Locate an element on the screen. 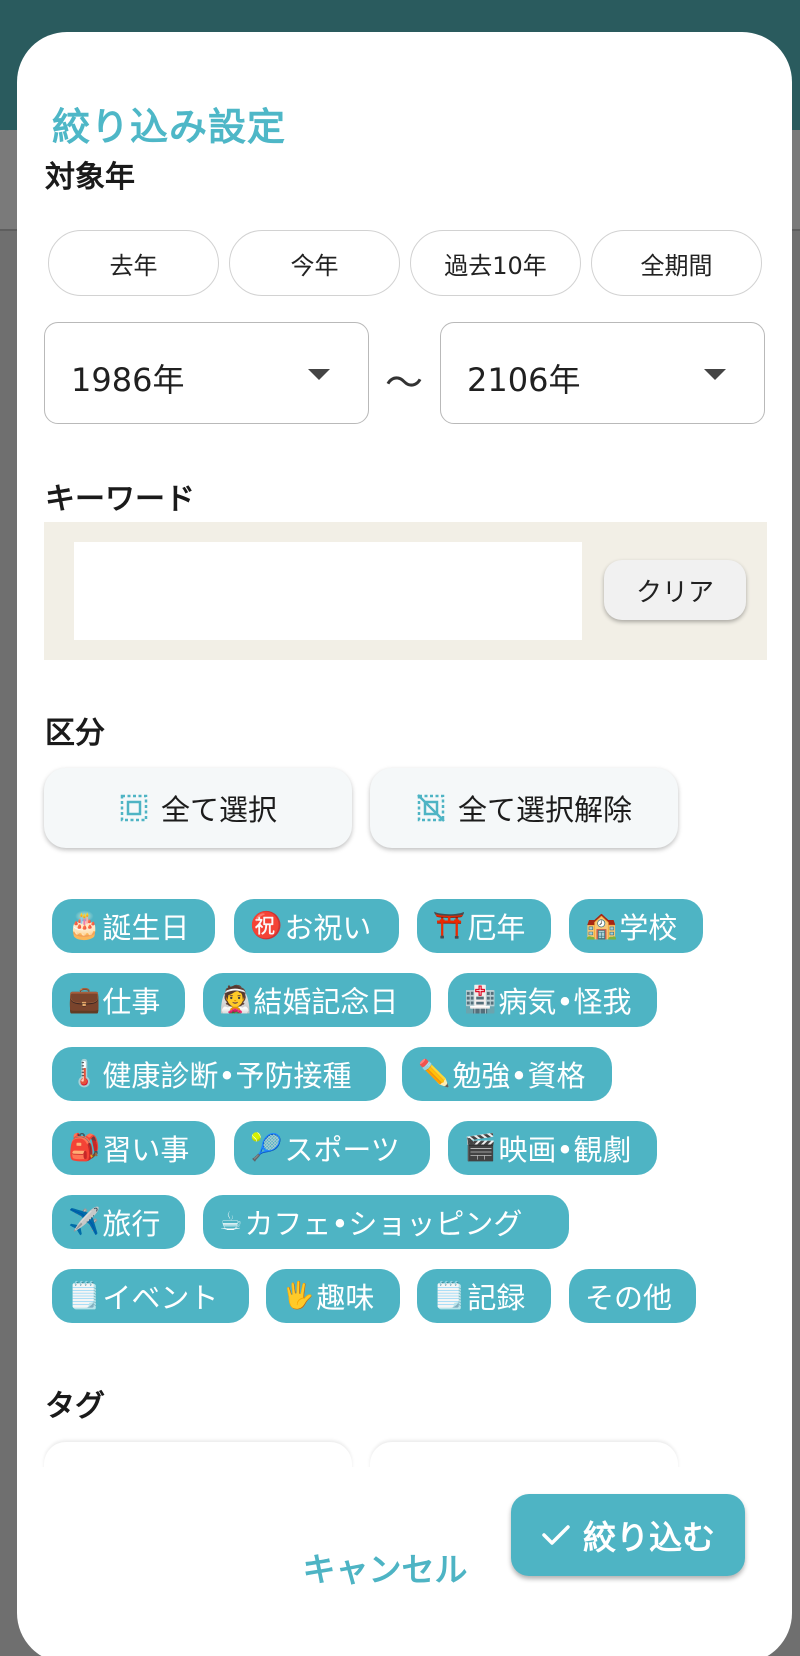 The width and height of the screenshot is (800, 1656). category-chip-unlucky-year: ⛩️ 厄年 is located at coordinates (484, 926).